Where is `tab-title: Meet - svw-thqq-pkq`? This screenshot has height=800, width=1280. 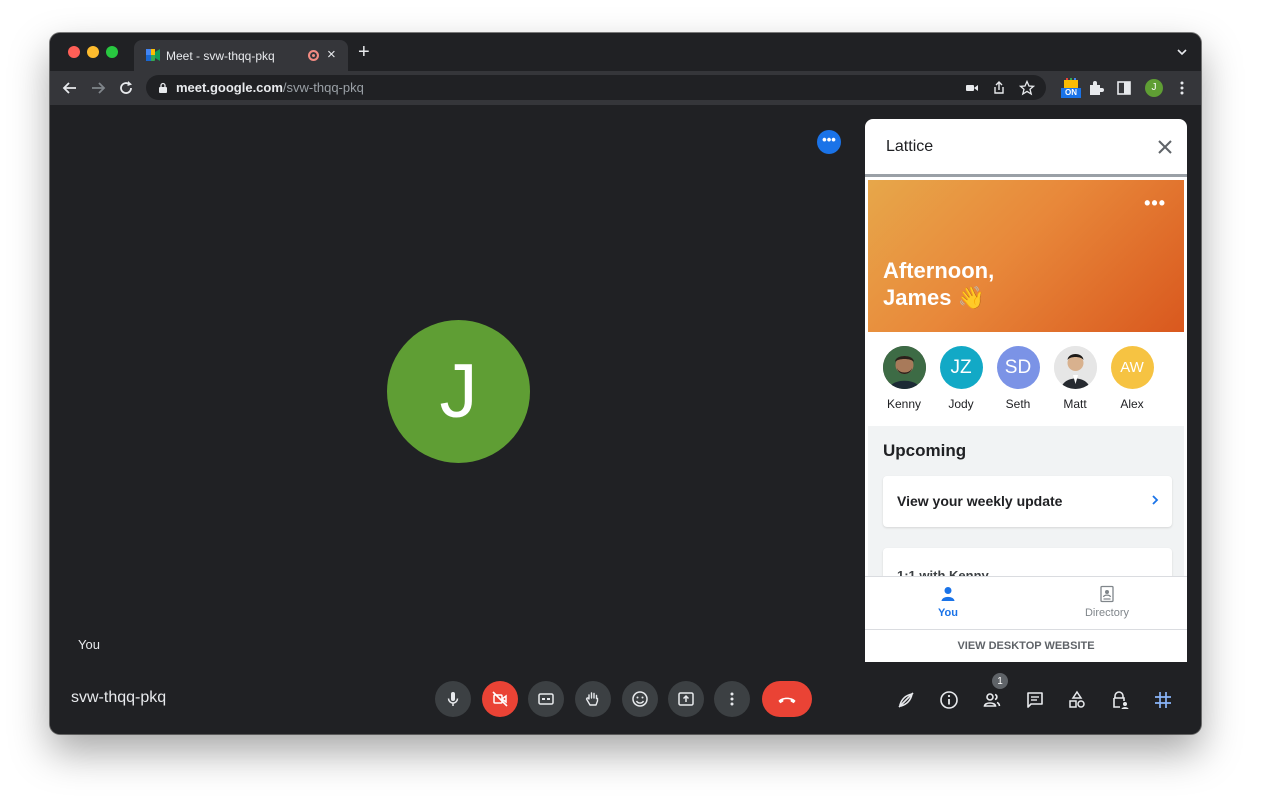 tab-title: Meet - svw-thqq-pkq is located at coordinates (220, 56).